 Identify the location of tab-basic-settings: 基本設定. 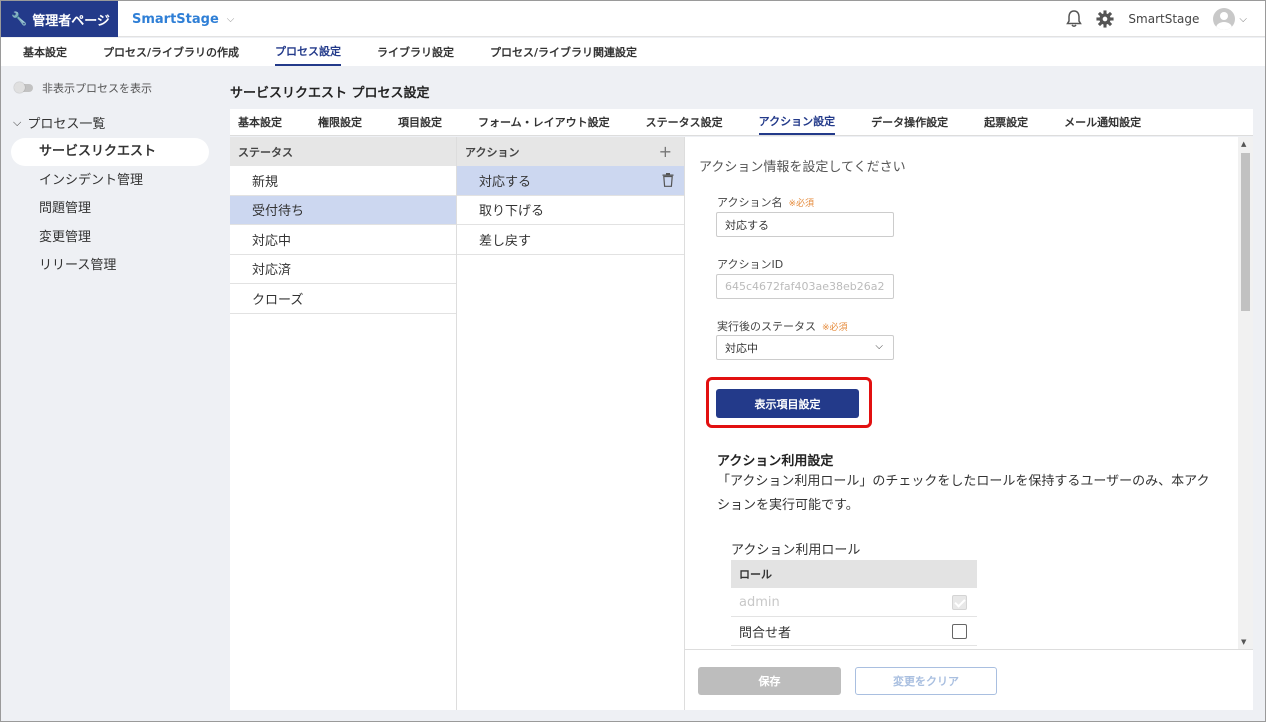
(45, 52).